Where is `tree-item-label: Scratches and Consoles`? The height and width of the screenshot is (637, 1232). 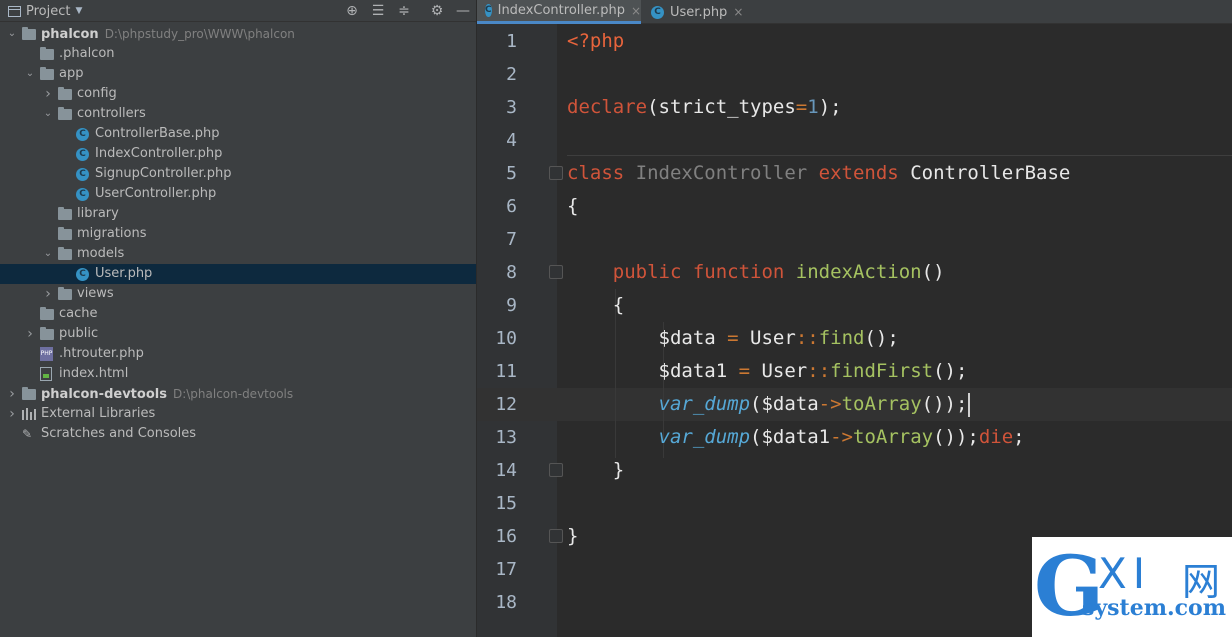 tree-item-label: Scratches and Consoles is located at coordinates (119, 433).